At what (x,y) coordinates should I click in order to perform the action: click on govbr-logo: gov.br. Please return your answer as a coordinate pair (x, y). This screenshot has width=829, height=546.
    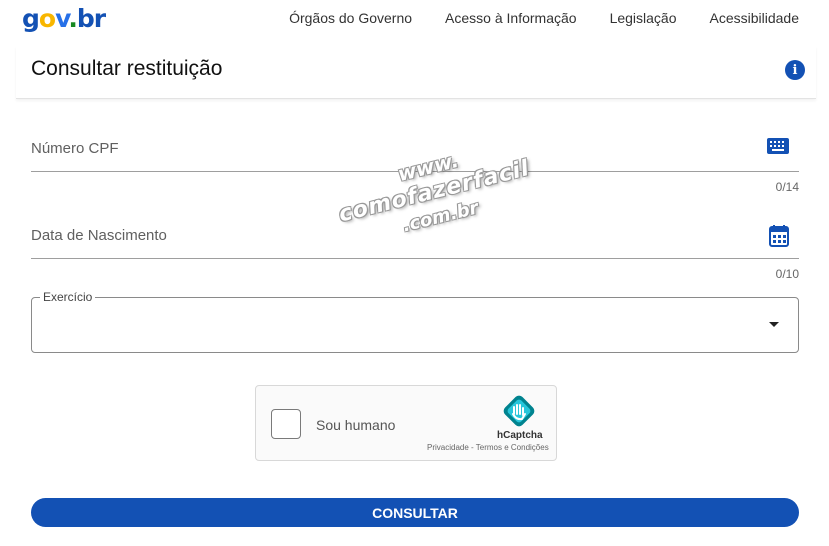
    Looking at the image, I should click on (64, 18).